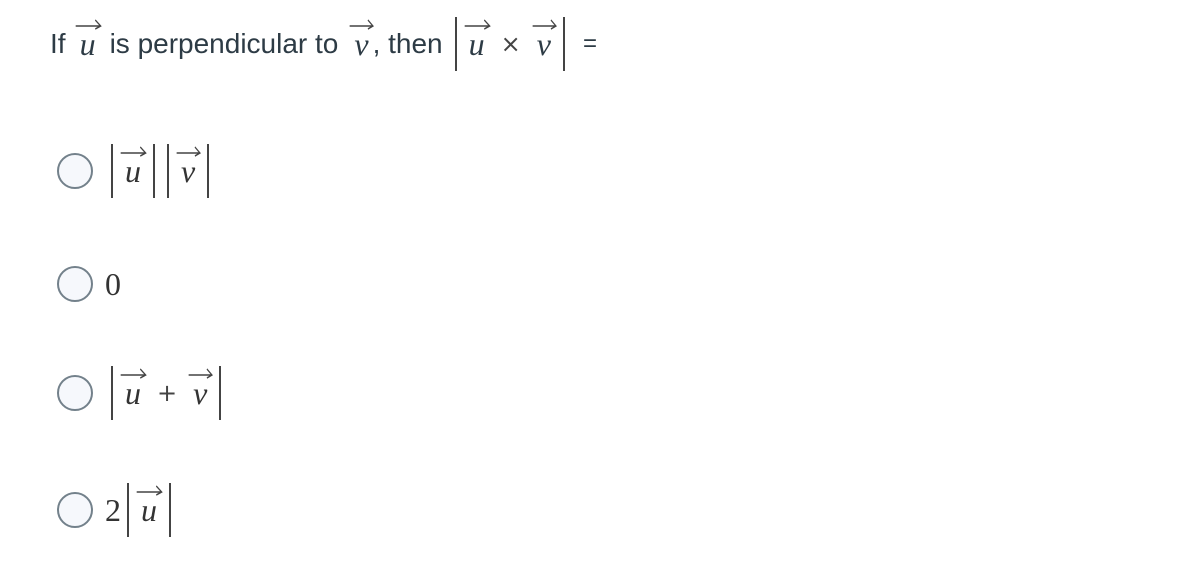  I want to click on answer-option-a: u v, so click(136, 171).